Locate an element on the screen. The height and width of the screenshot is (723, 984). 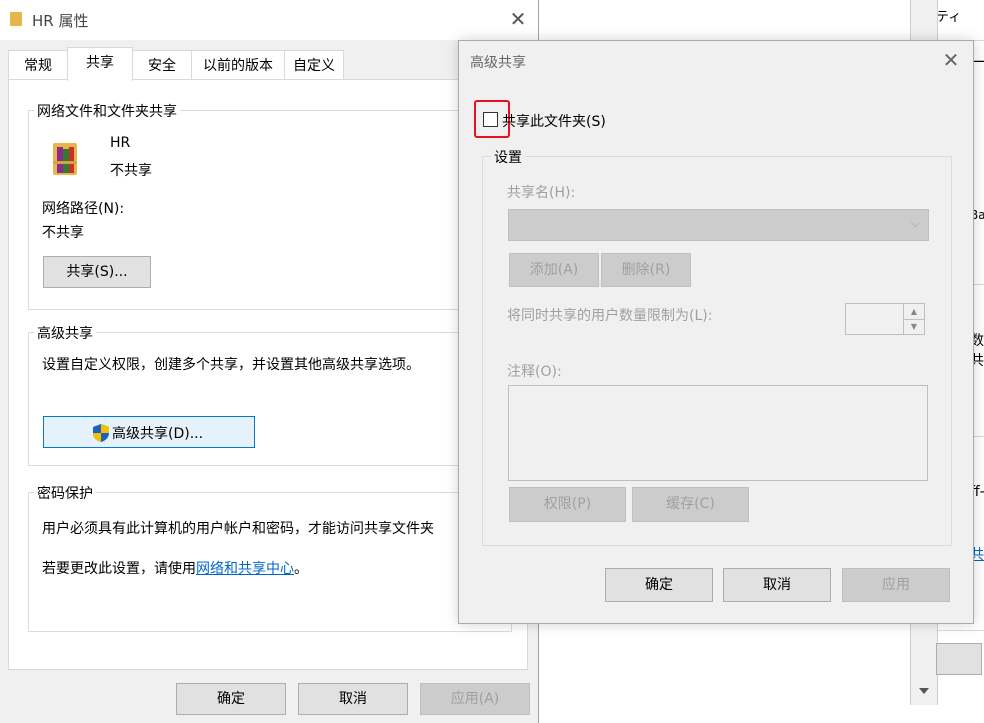
comment-textarea is located at coordinates (718, 433).